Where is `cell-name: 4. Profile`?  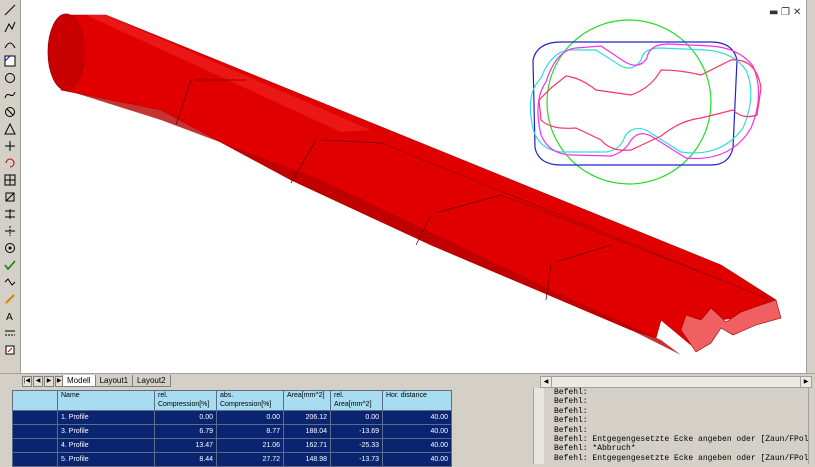
cell-name: 4. Profile is located at coordinates (106, 445).